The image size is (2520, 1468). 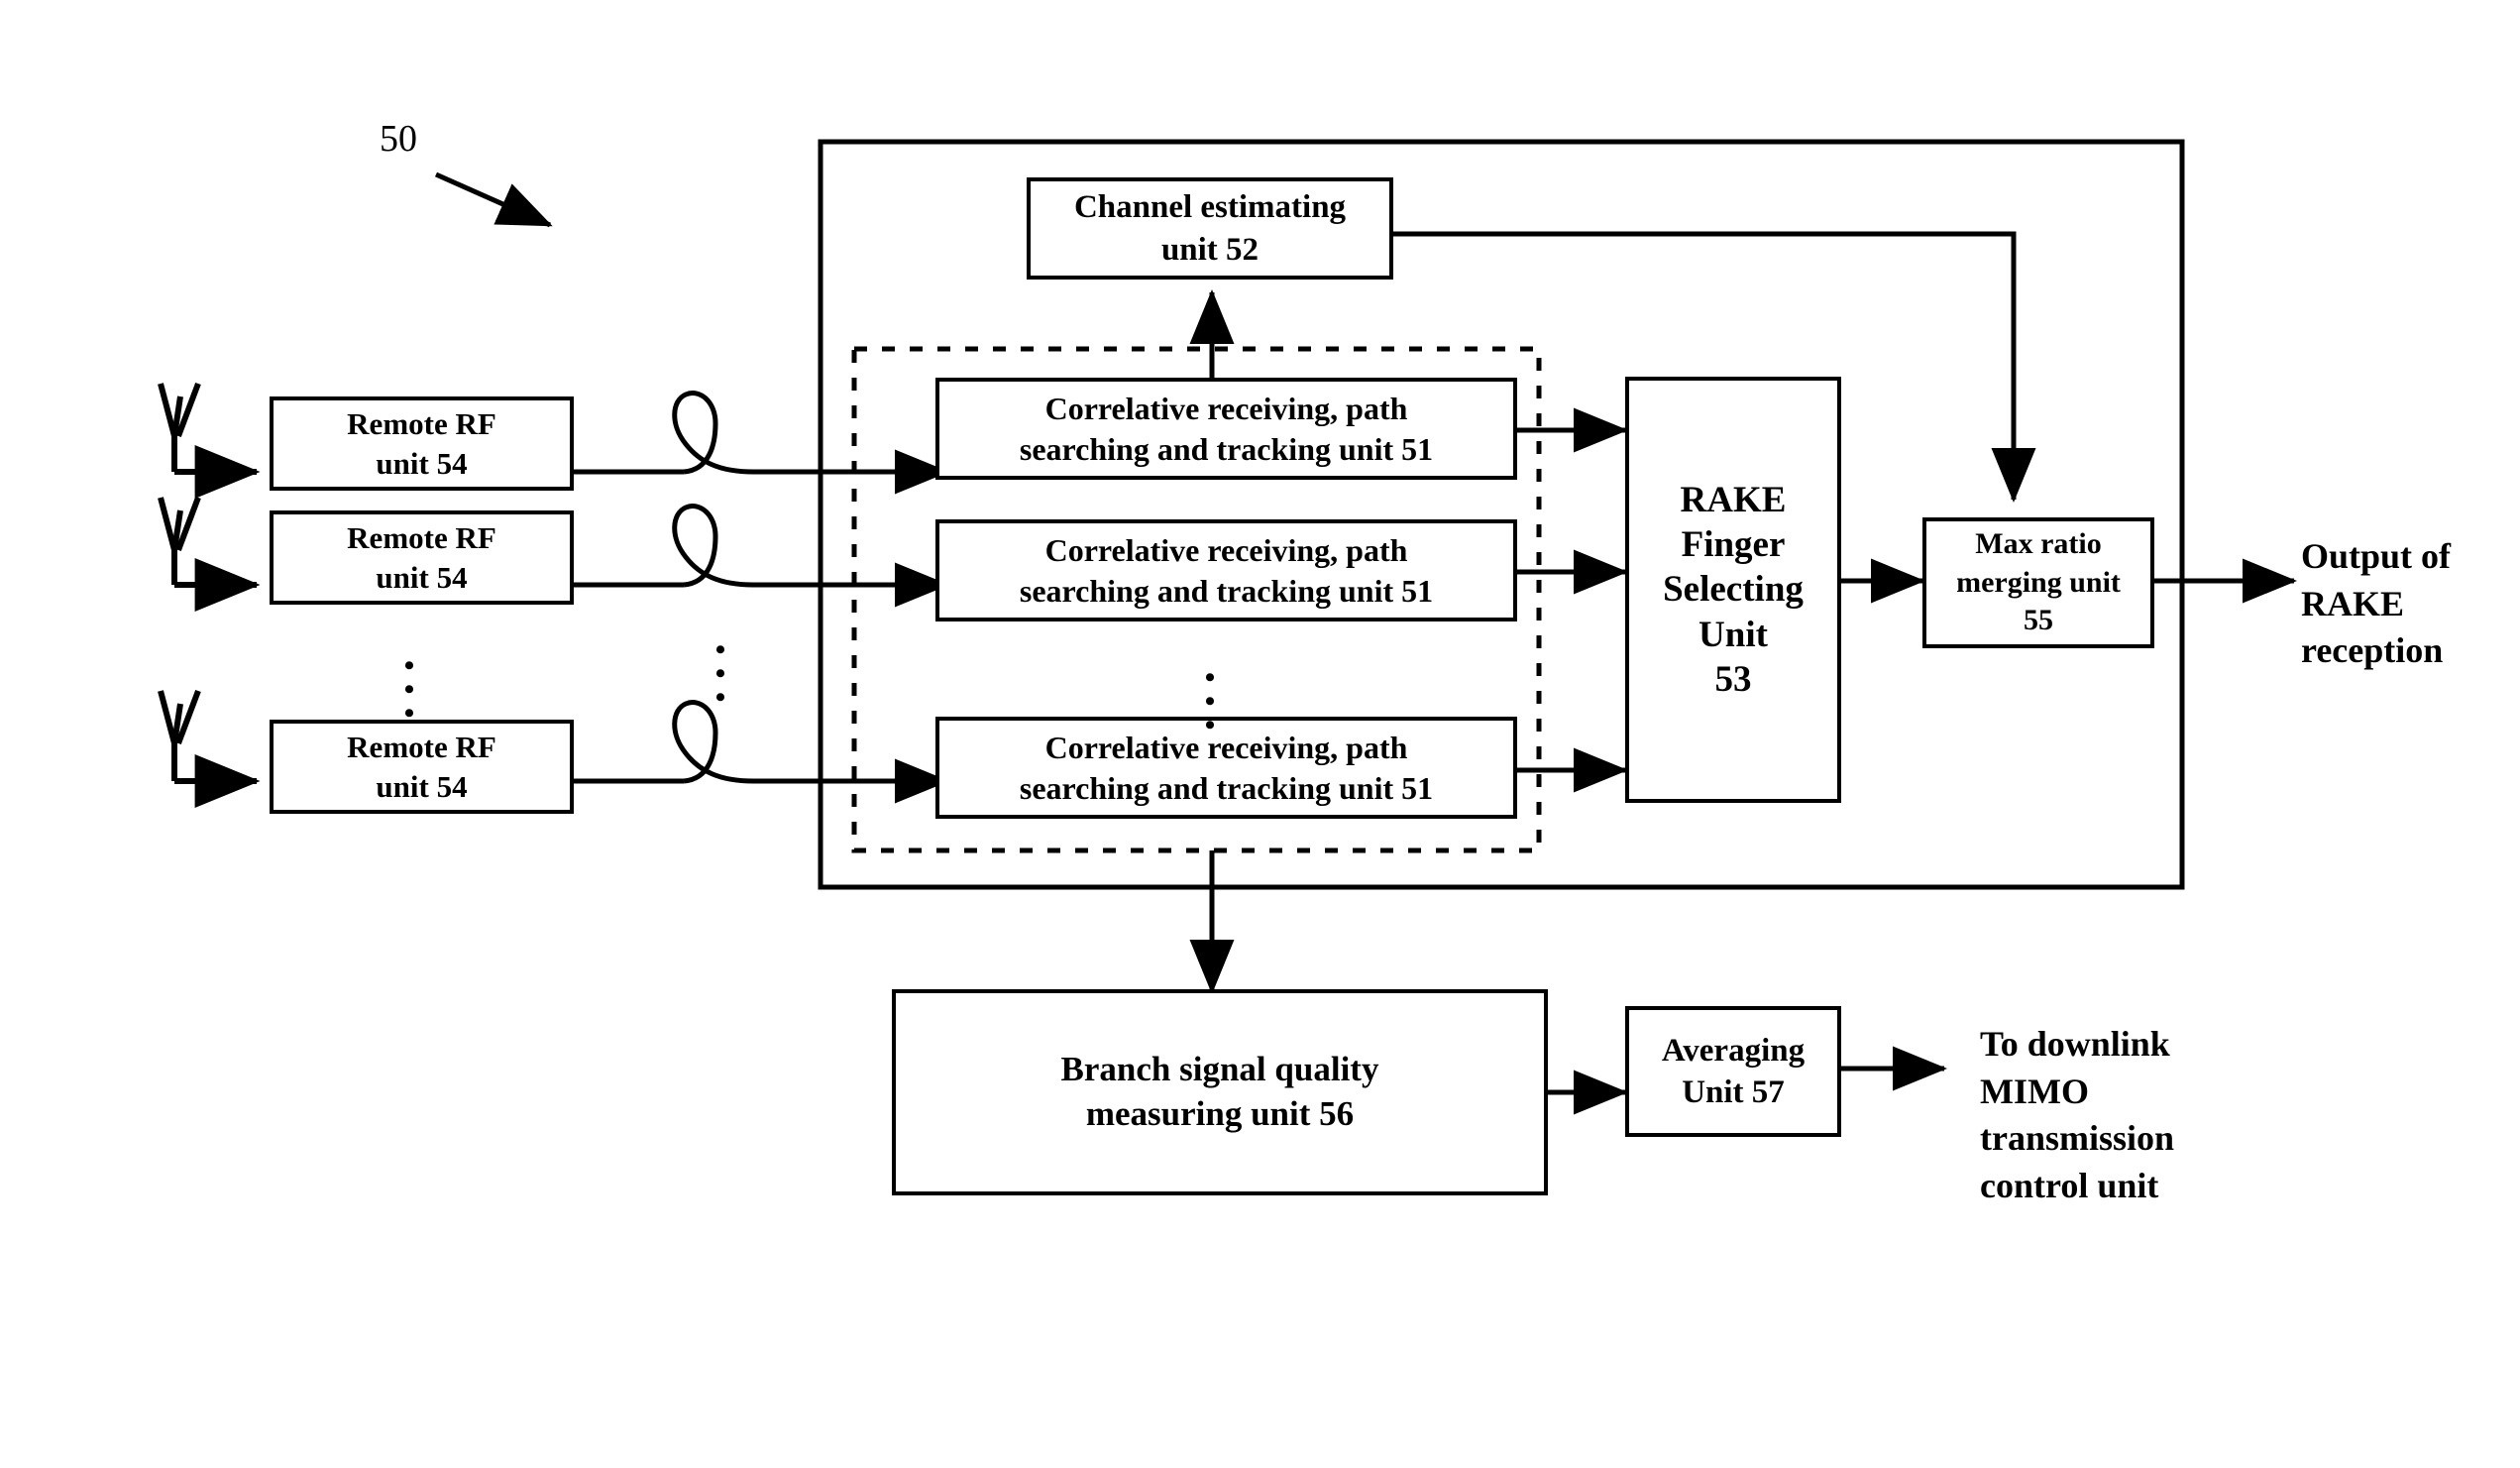 What do you see at coordinates (2376, 603) in the screenshot?
I see `output-of-rake-reception-label: Output of RAKE reception` at bounding box center [2376, 603].